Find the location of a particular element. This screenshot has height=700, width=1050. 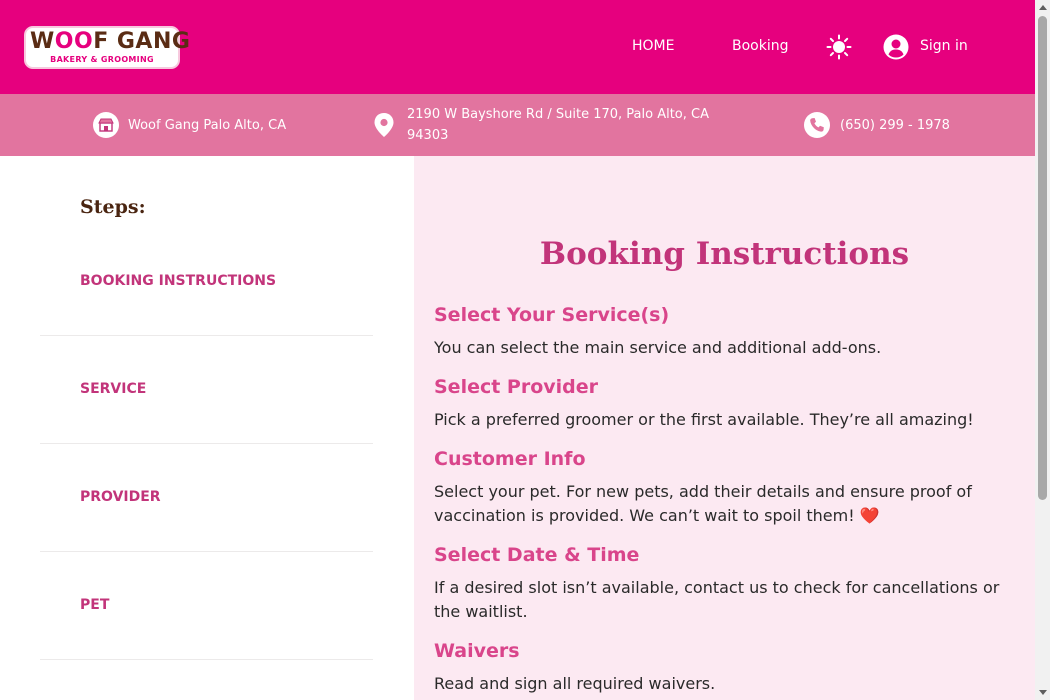

step-booking-instructions: BOOKING INSTRUCTIONS is located at coordinates (206, 282).